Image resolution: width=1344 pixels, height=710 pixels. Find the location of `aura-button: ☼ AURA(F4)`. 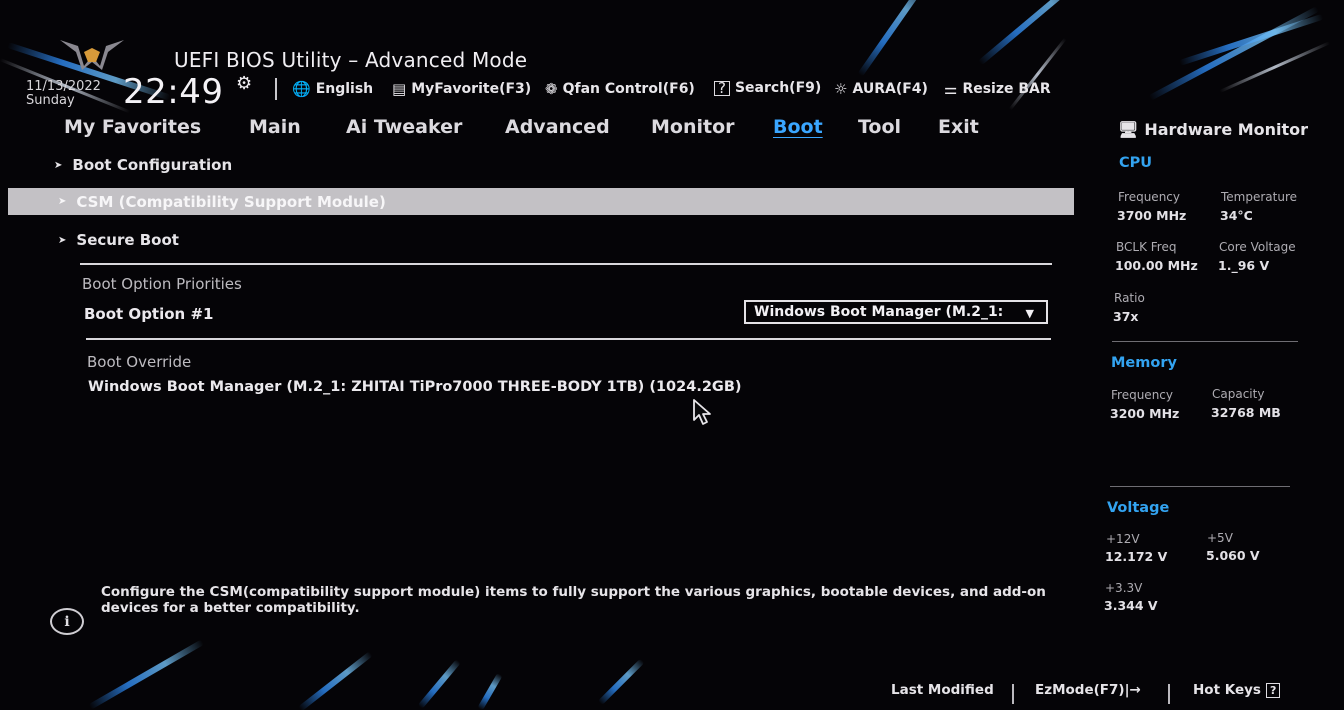

aura-button: ☼ AURA(F4) is located at coordinates (881, 89).